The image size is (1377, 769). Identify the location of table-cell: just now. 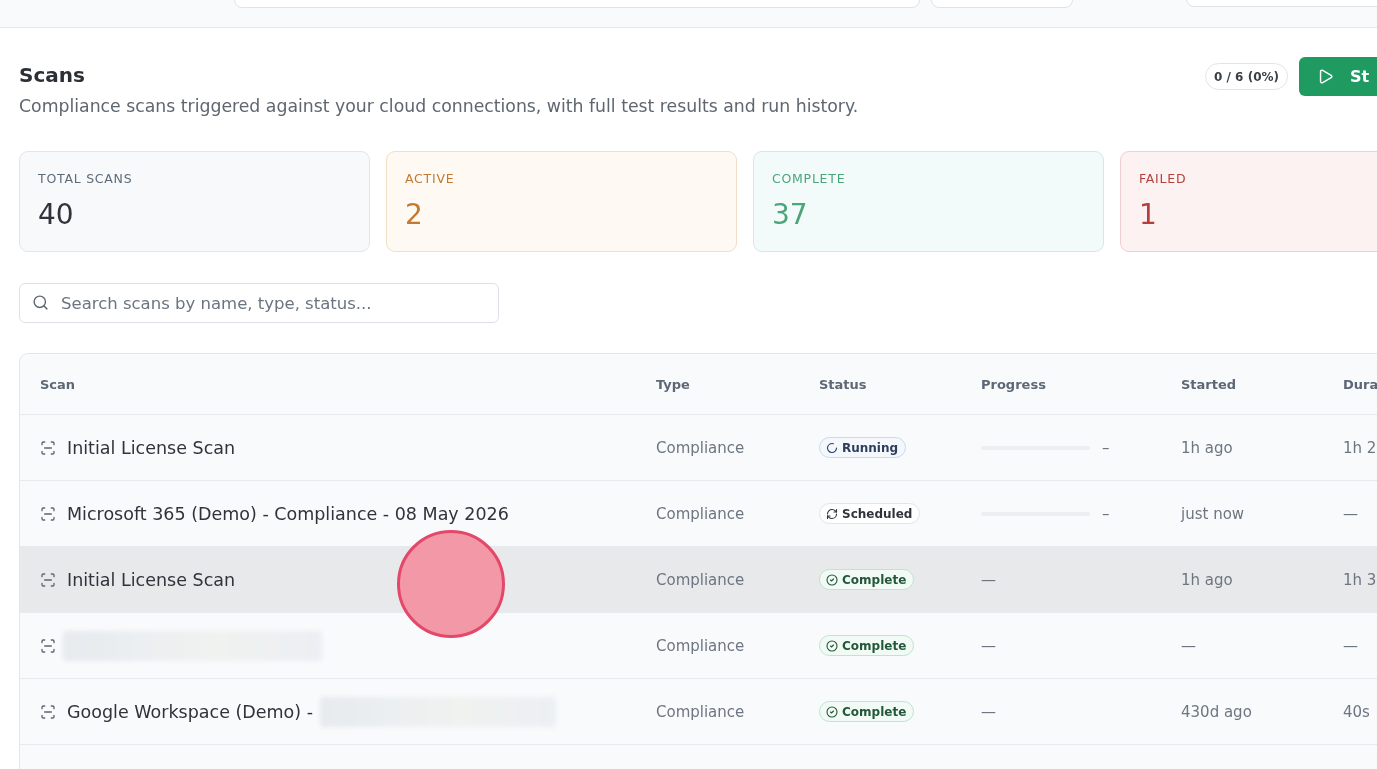
(1213, 513).